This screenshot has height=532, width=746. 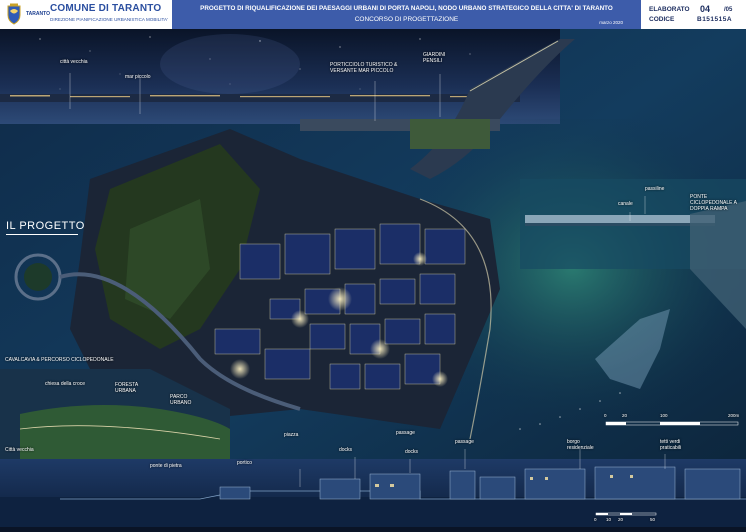 I want to click on label-cavalcavia: CAVALCAVIA & PERCORSO CICLOPEDONALE, so click(x=59, y=360).